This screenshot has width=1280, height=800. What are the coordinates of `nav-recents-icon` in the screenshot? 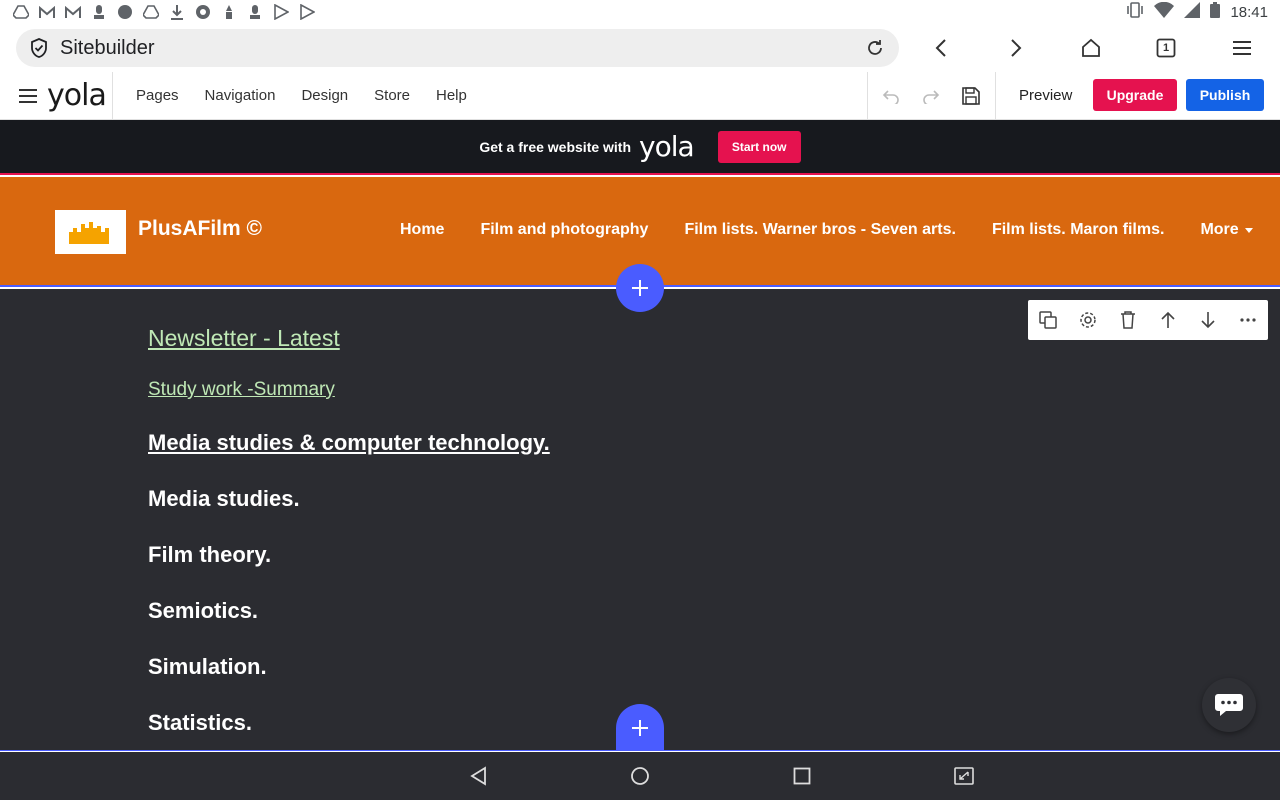 It's located at (802, 776).